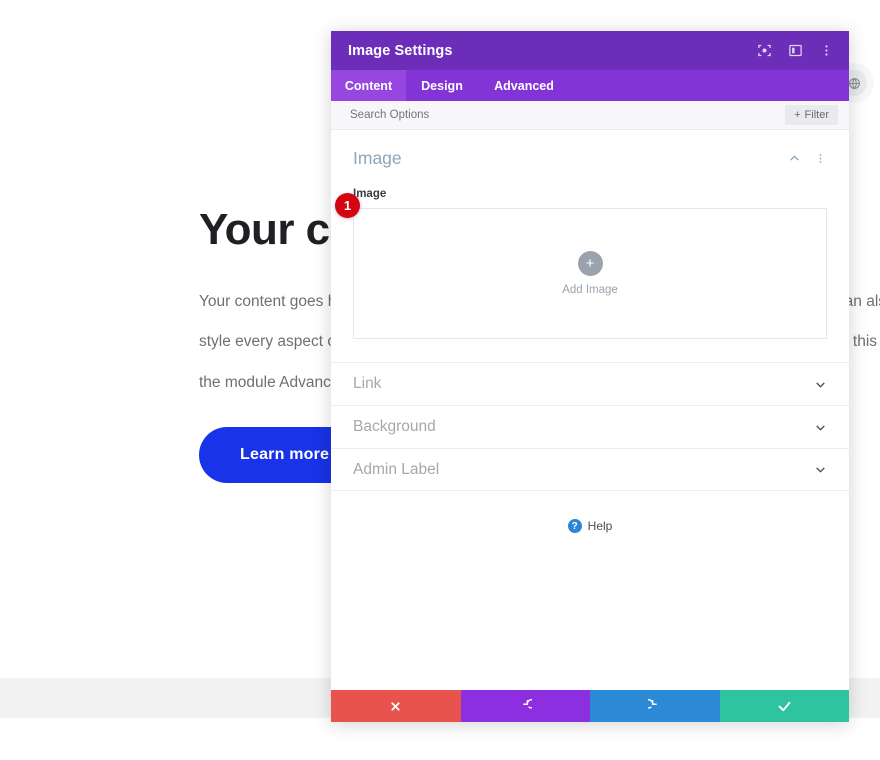  I want to click on redo-button, so click(655, 706).